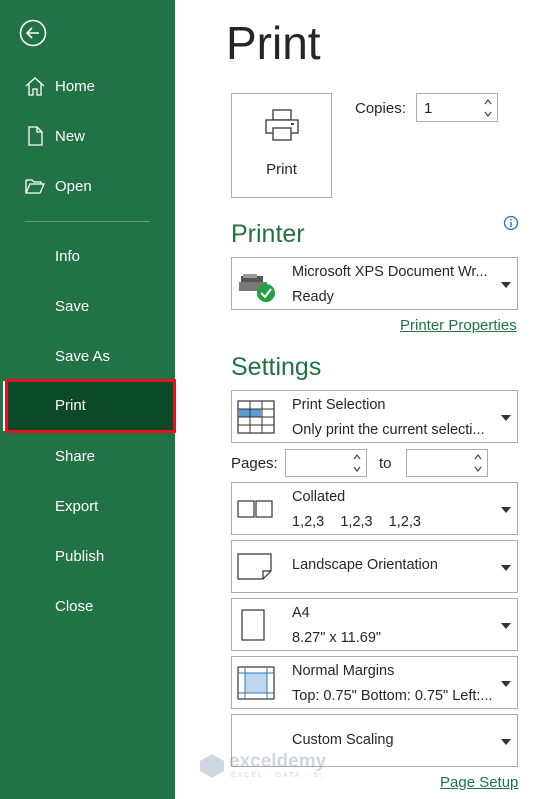  Describe the element at coordinates (256, 417) in the screenshot. I see `selection-grid-icon` at that location.